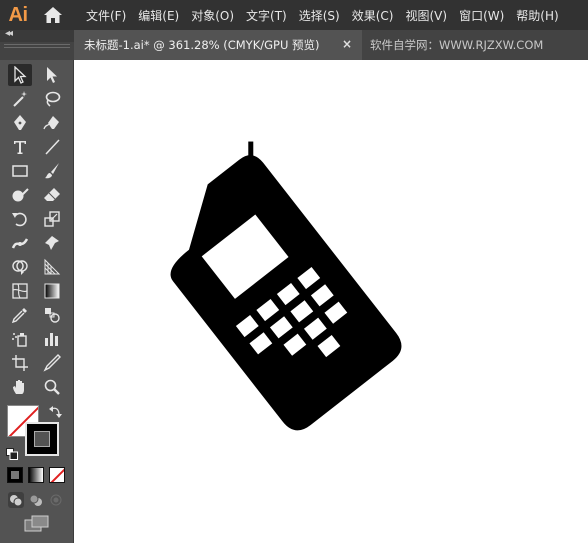  I want to click on artboard-tool-icon, so click(20, 363).